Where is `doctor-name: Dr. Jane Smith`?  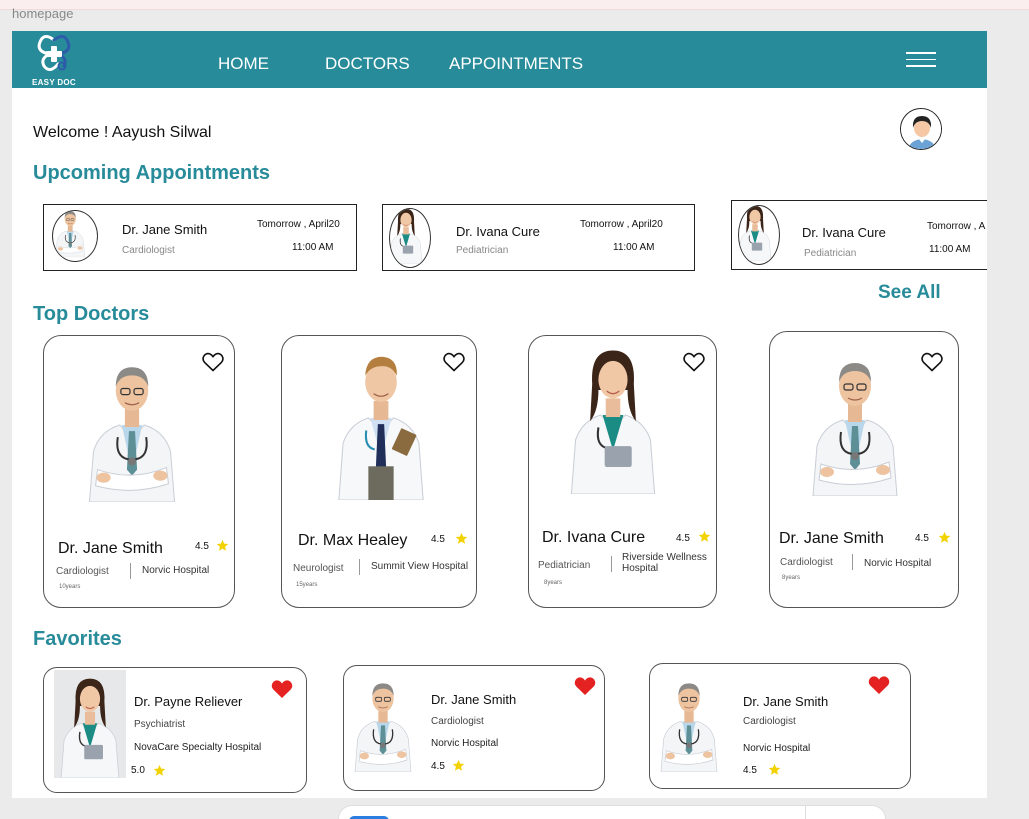 doctor-name: Dr. Jane Smith is located at coordinates (831, 538).